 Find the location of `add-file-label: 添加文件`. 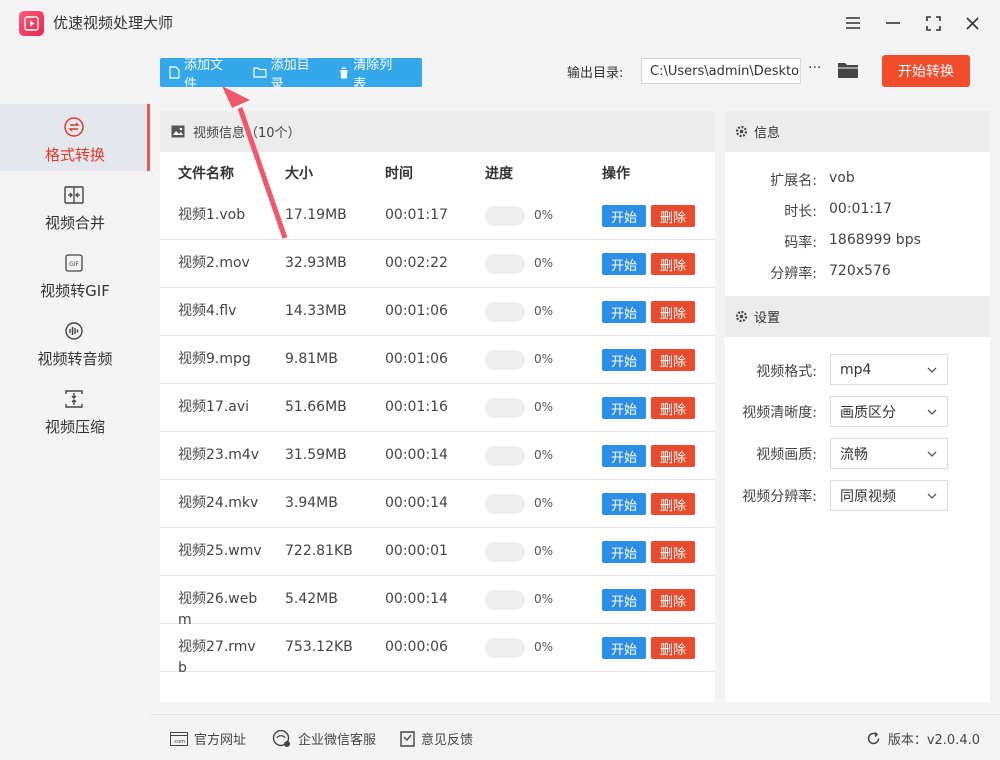

add-file-label: 添加文件 is located at coordinates (203, 74).